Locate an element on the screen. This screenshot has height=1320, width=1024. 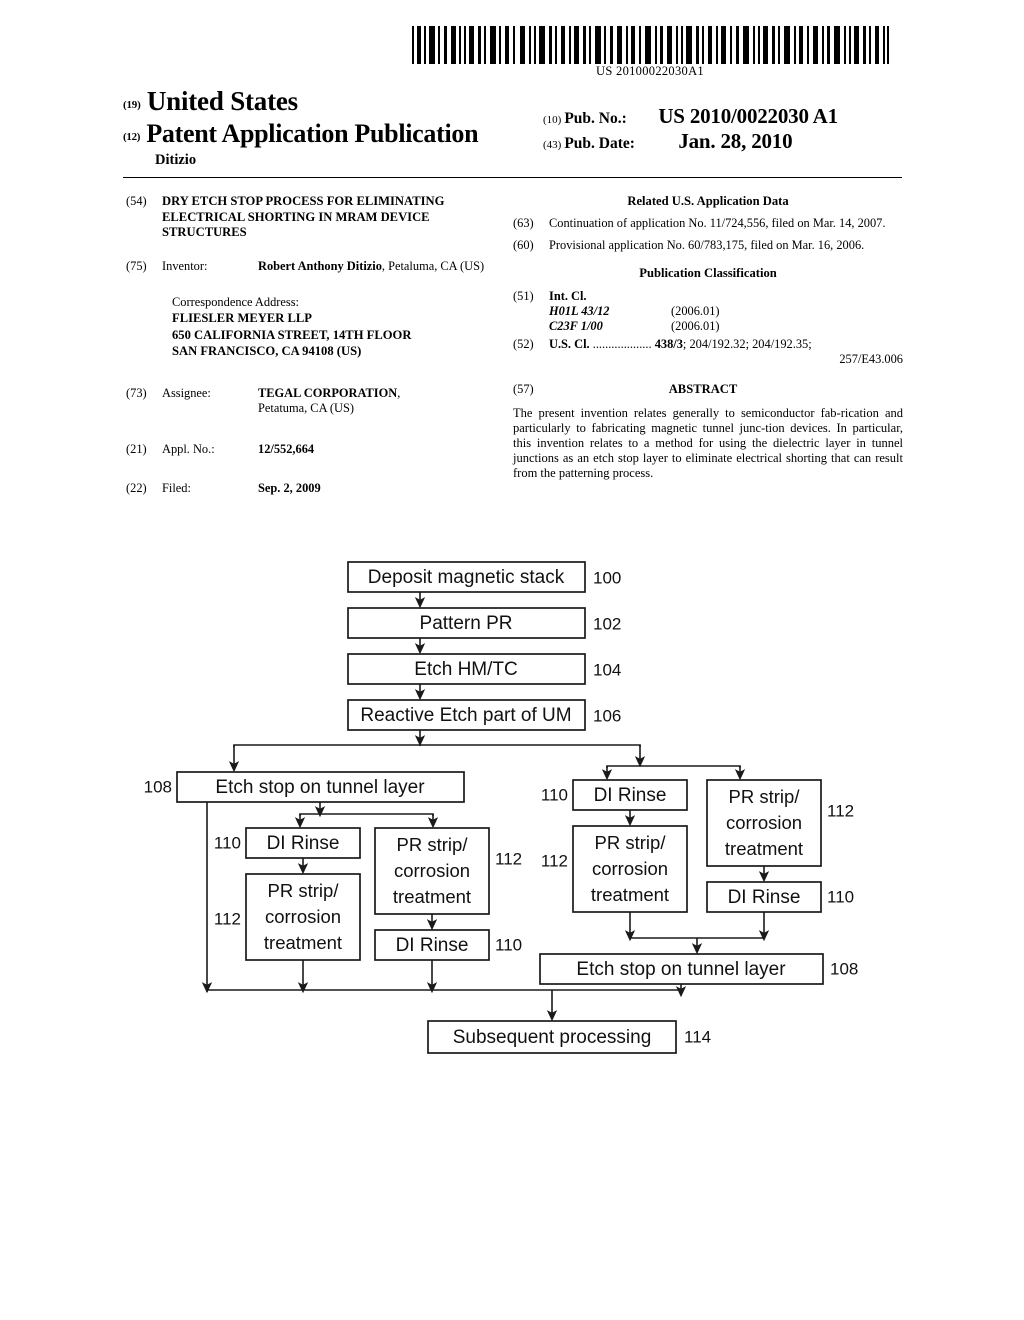
flow-ref-left-a-pr-strip: 112 is located at coordinates (227, 918).